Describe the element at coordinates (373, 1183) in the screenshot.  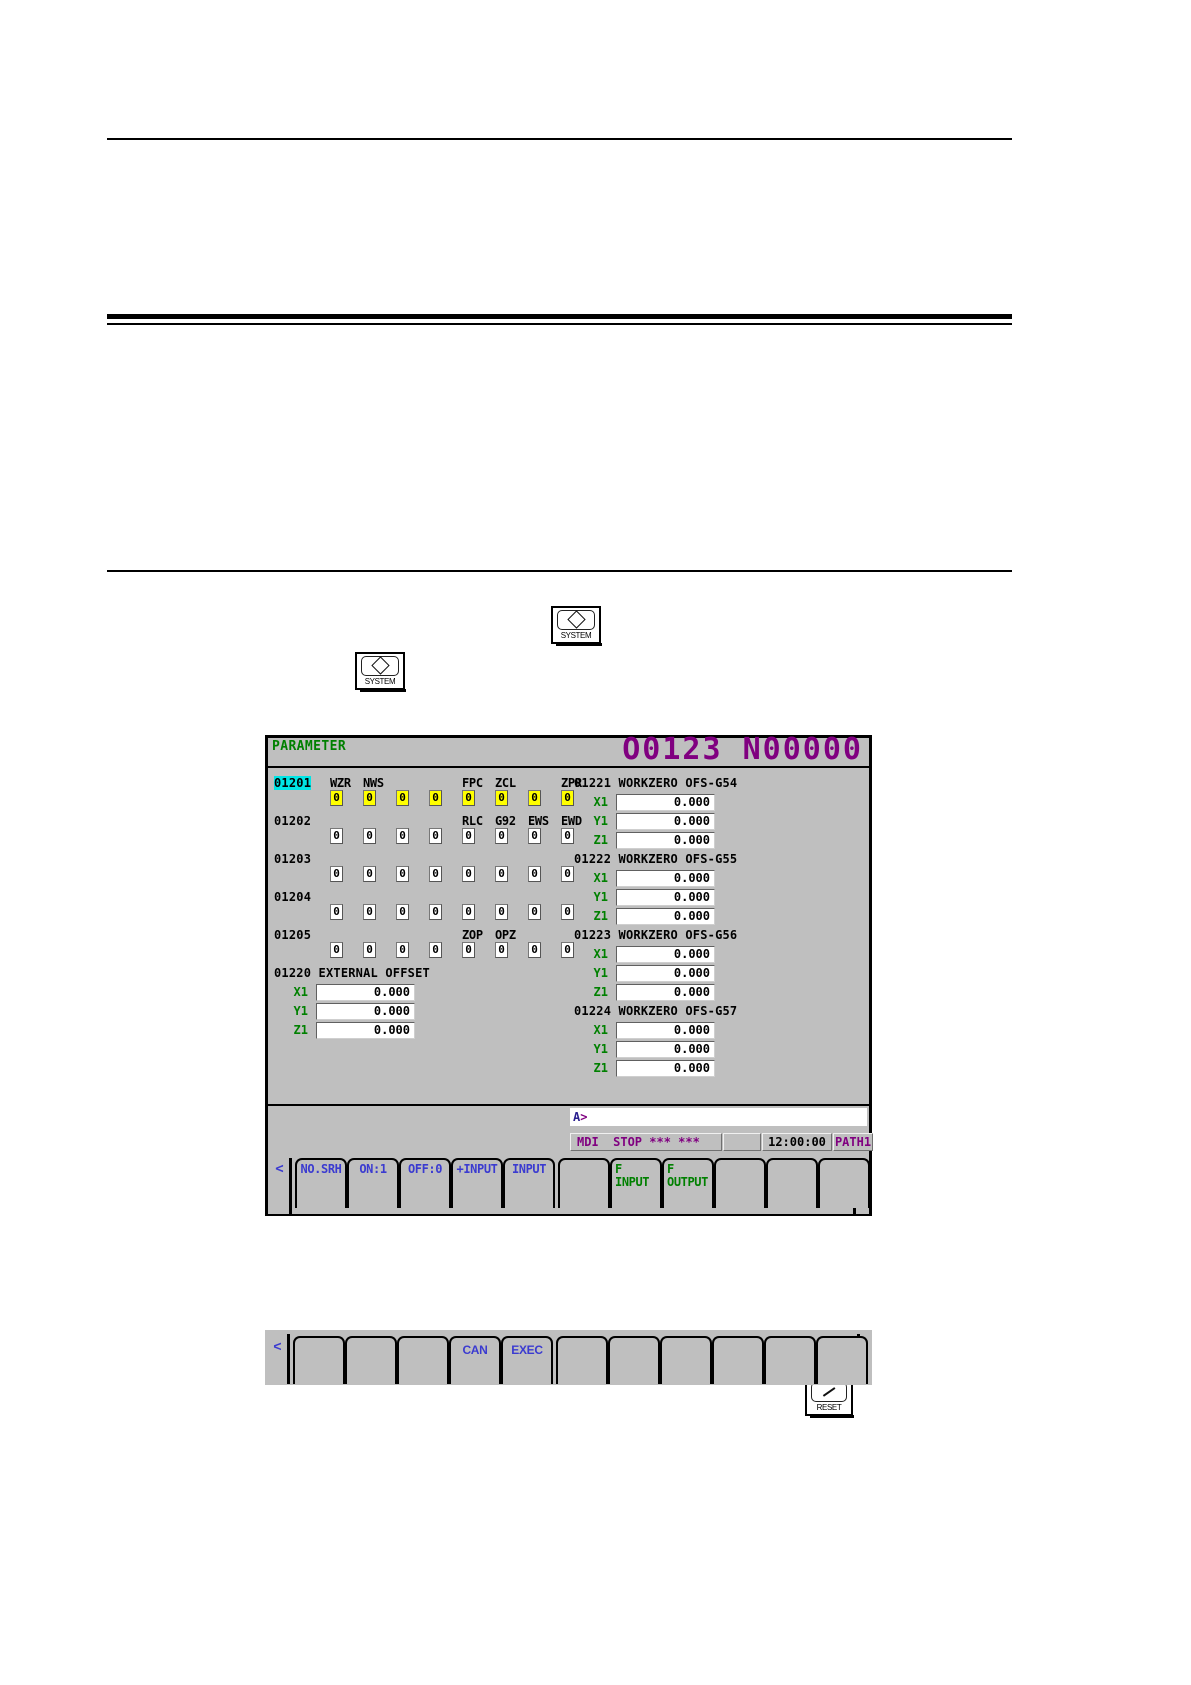
I see `softkey-on-1: ON:1` at that location.